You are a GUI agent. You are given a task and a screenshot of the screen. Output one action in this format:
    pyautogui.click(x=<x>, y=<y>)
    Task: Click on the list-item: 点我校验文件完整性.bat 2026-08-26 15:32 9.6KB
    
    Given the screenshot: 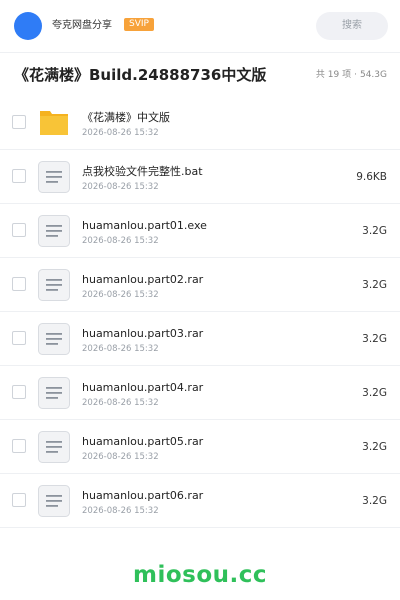 What is the action you would take?
    pyautogui.click(x=200, y=177)
    